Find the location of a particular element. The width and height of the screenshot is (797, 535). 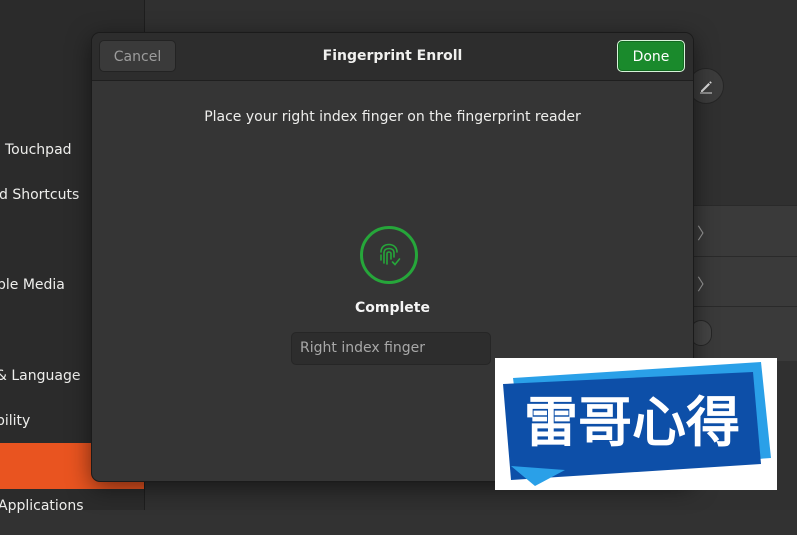

sidebar-item-label: Applications is located at coordinates (42, 506).